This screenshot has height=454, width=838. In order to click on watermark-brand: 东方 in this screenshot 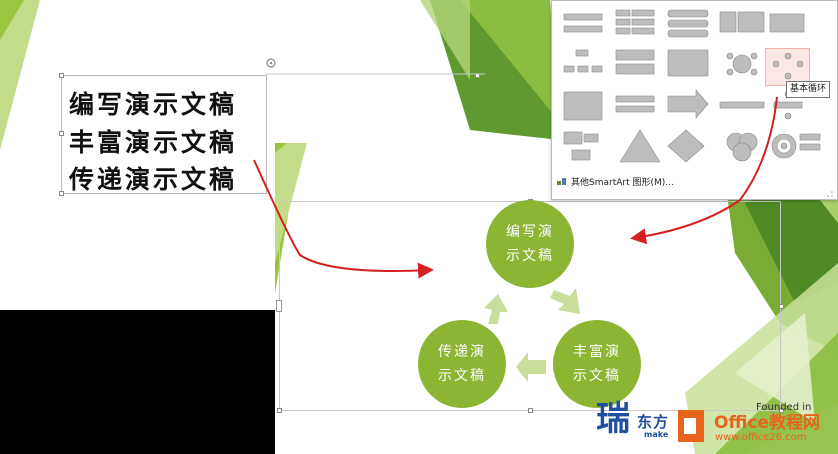, I will do `click(653, 422)`.